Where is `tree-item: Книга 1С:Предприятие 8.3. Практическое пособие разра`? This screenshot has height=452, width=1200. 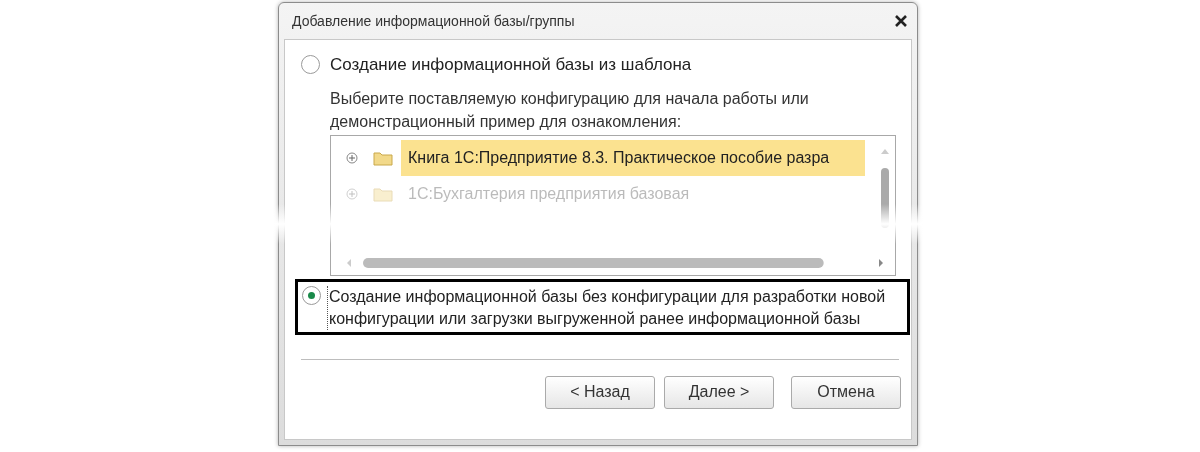 tree-item: Книга 1С:Предприятие 8.3. Практическое пособие разра is located at coordinates (633, 157).